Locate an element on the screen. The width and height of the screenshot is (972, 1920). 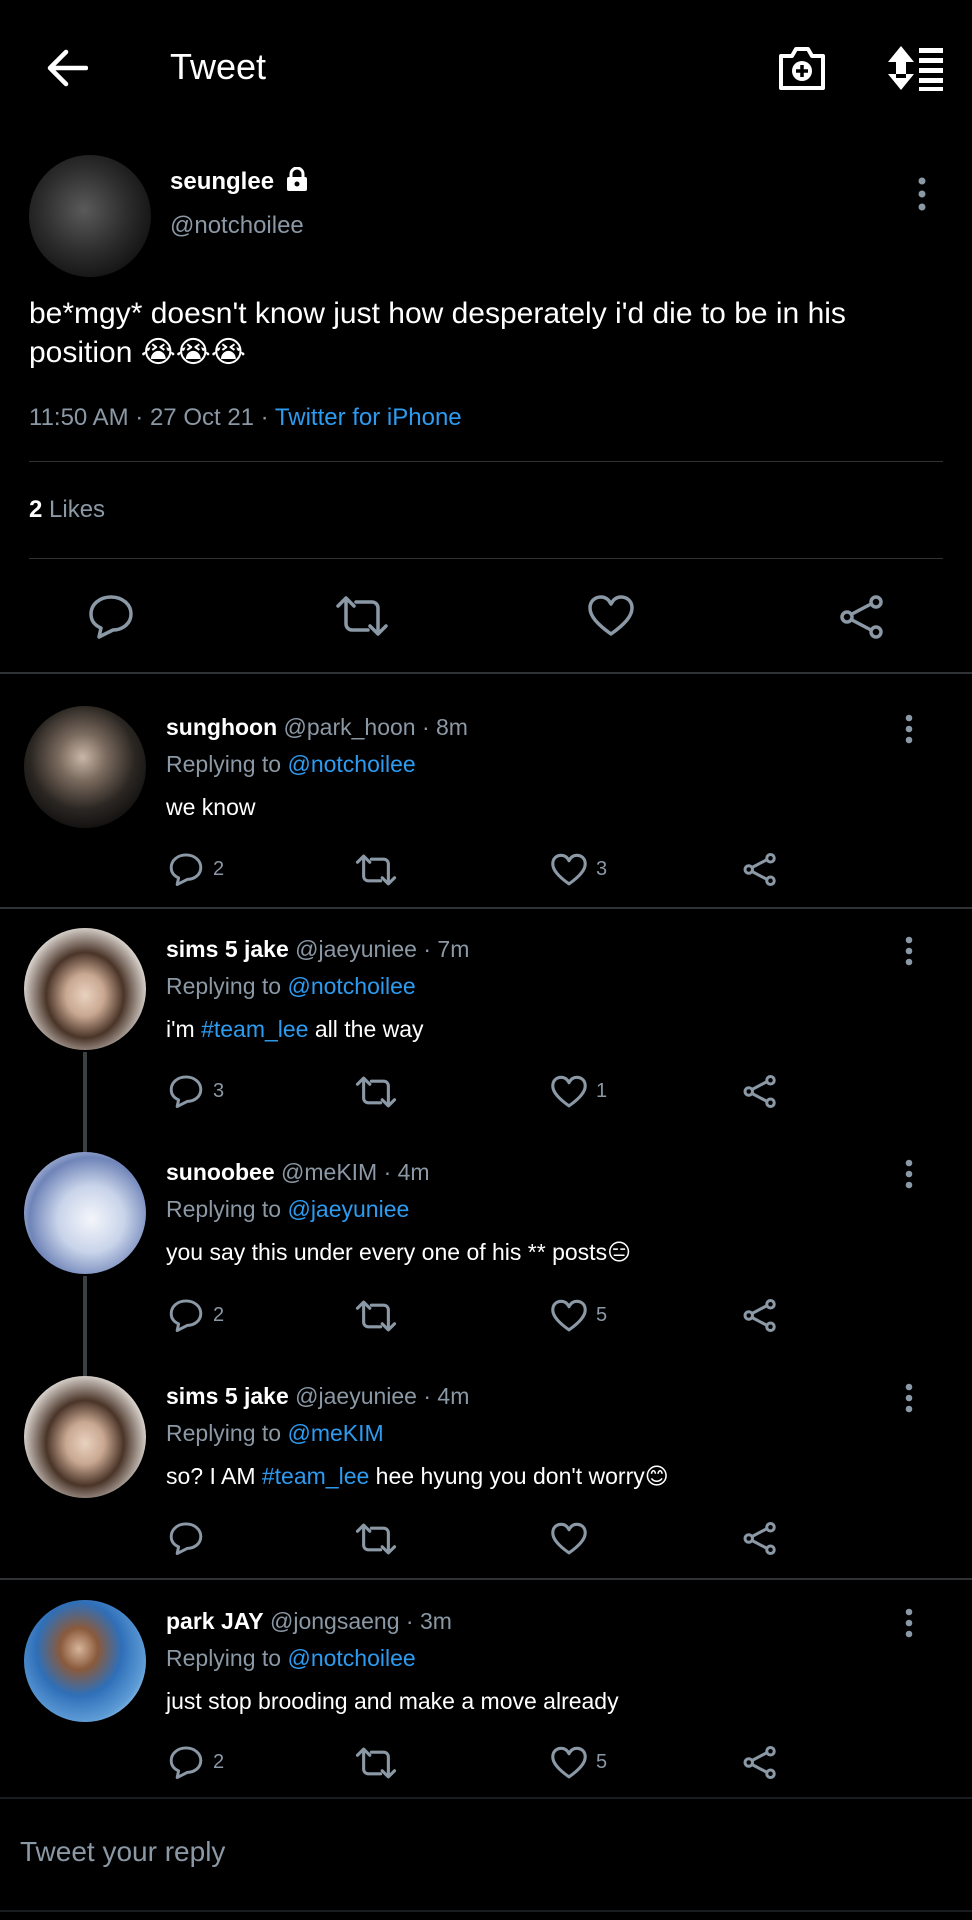
reply-input: Tweet your reply is located at coordinates (122, 1852).